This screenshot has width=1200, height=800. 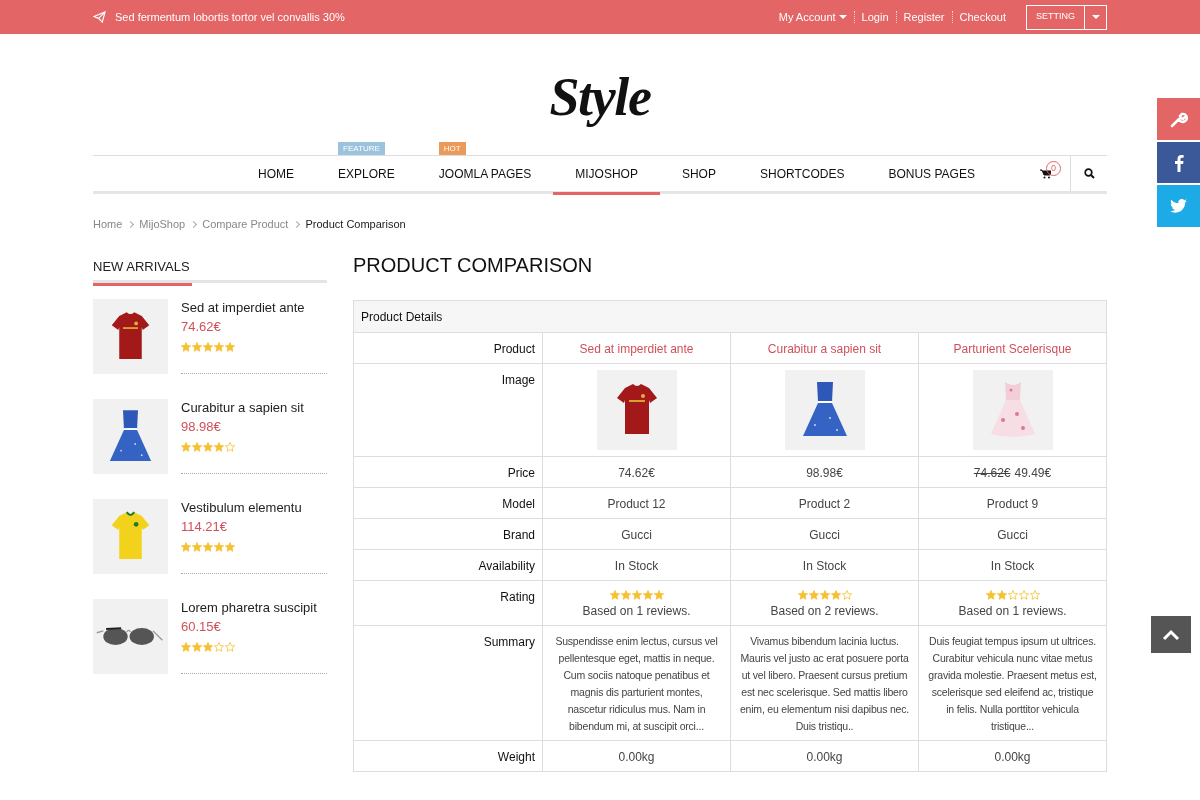 I want to click on search-icon, so click(x=1089, y=173).